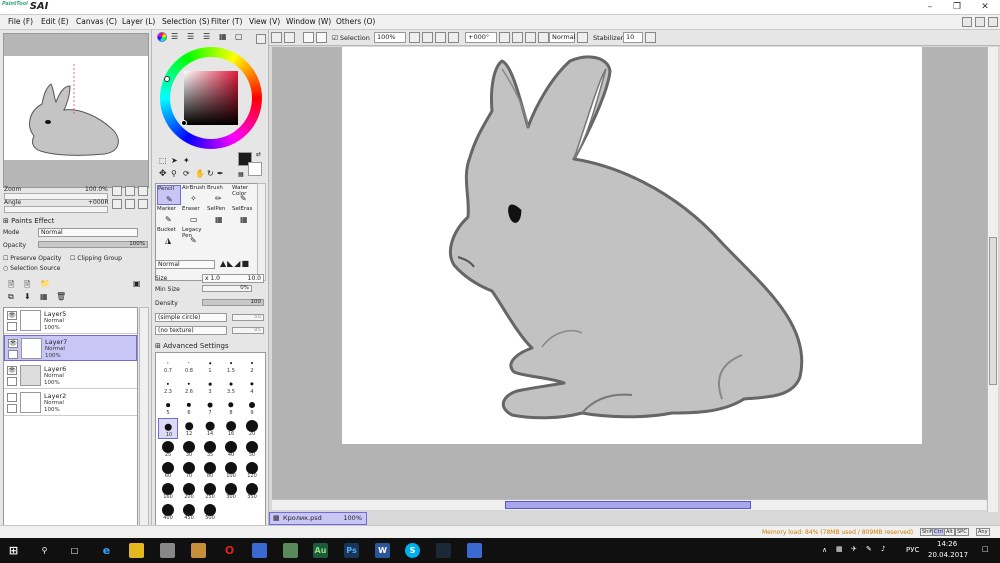 The image size is (1000, 563). Describe the element at coordinates (12, 381) in the screenshot. I see `layer-lock-icon` at that location.